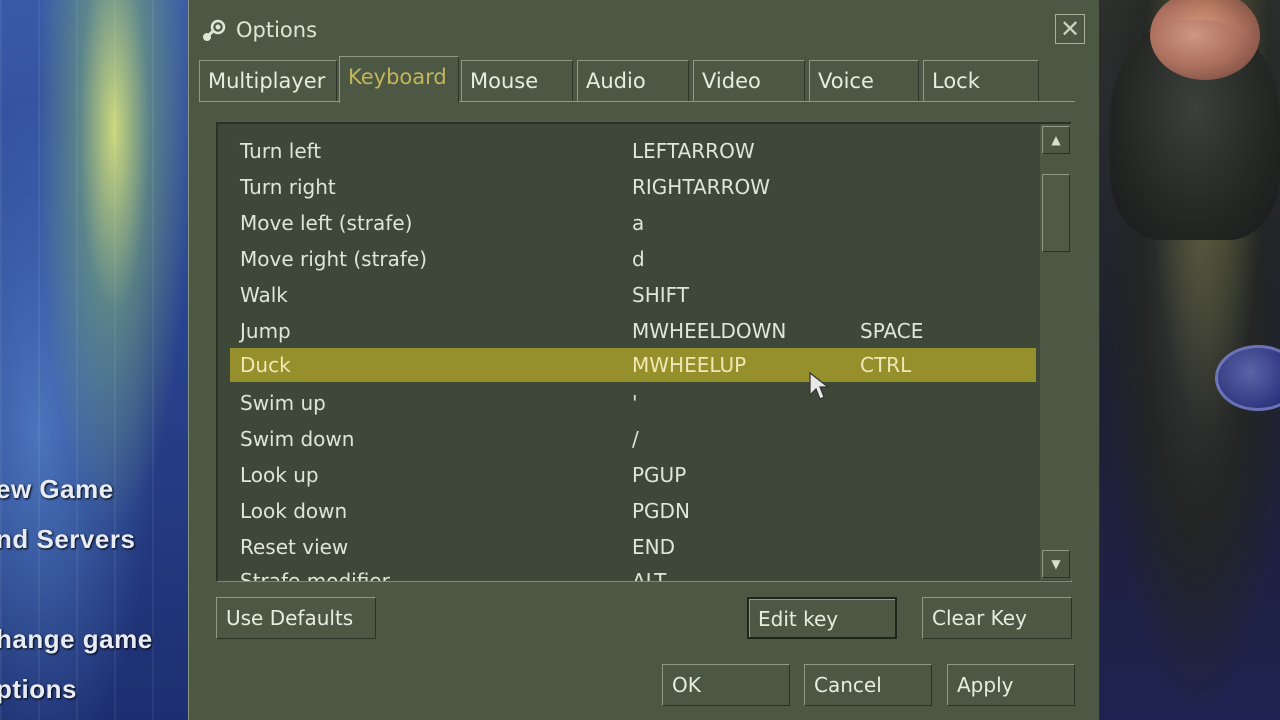 This screenshot has width=1280, height=720. Describe the element at coordinates (315, 575) in the screenshot. I see `binding-action: Strafe modifier` at that location.